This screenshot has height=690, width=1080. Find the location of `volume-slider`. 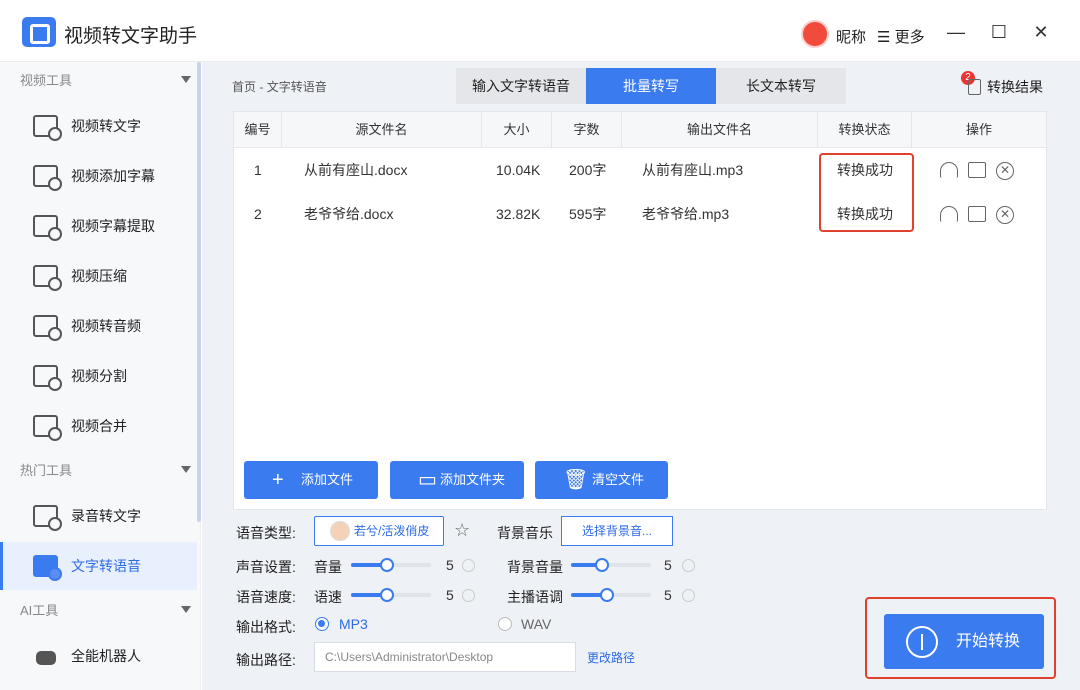

volume-slider is located at coordinates (391, 565).